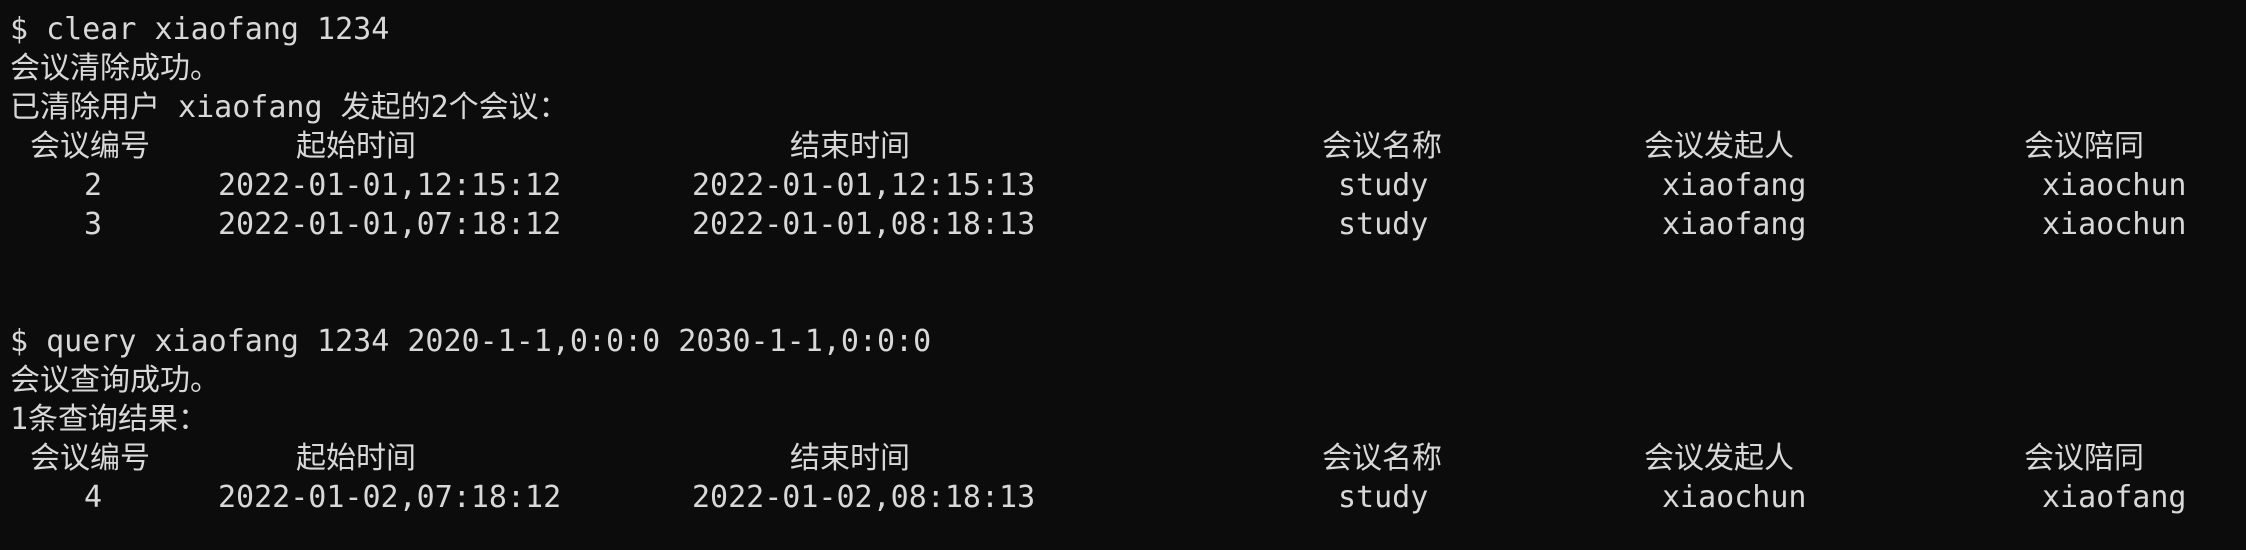 The height and width of the screenshot is (550, 2246). Describe the element at coordinates (864, 224) in the screenshot. I see `cell-end-time: 2022-01-01,08:18:13` at that location.